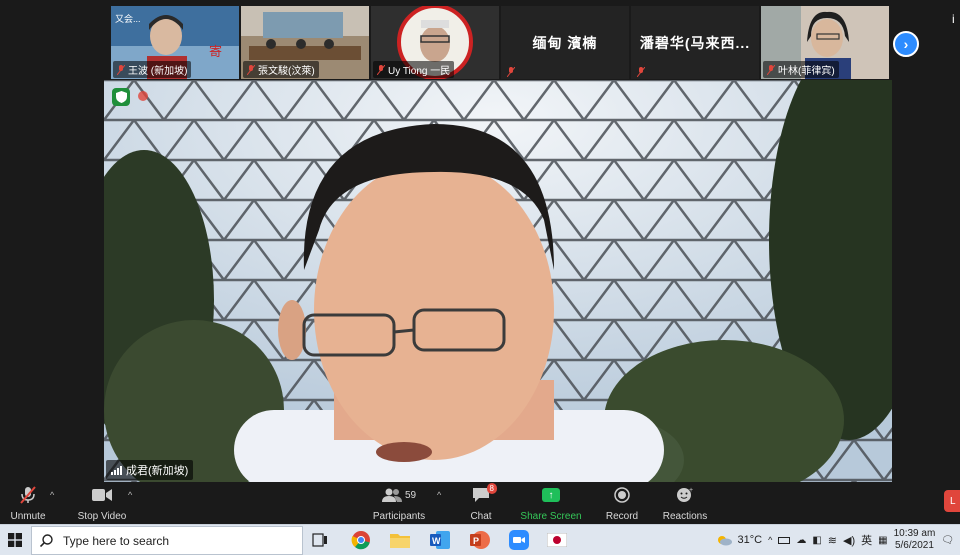 The height and width of the screenshot is (555, 960). What do you see at coordinates (622, 516) in the screenshot?
I see `record-label: Record` at bounding box center [622, 516].